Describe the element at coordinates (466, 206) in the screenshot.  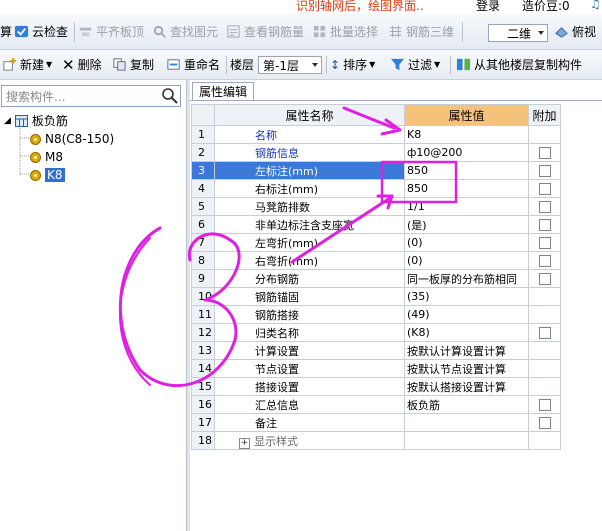
I see `property-value: 1/1` at that location.